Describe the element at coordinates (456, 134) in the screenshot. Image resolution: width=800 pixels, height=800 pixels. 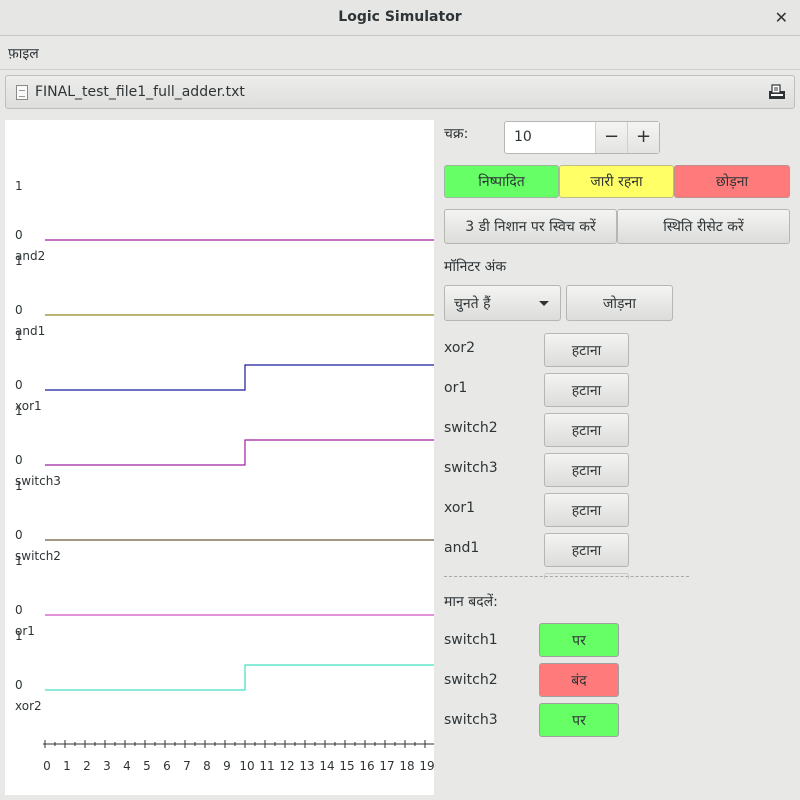
I see `cycles-label: चक्र:` at that location.